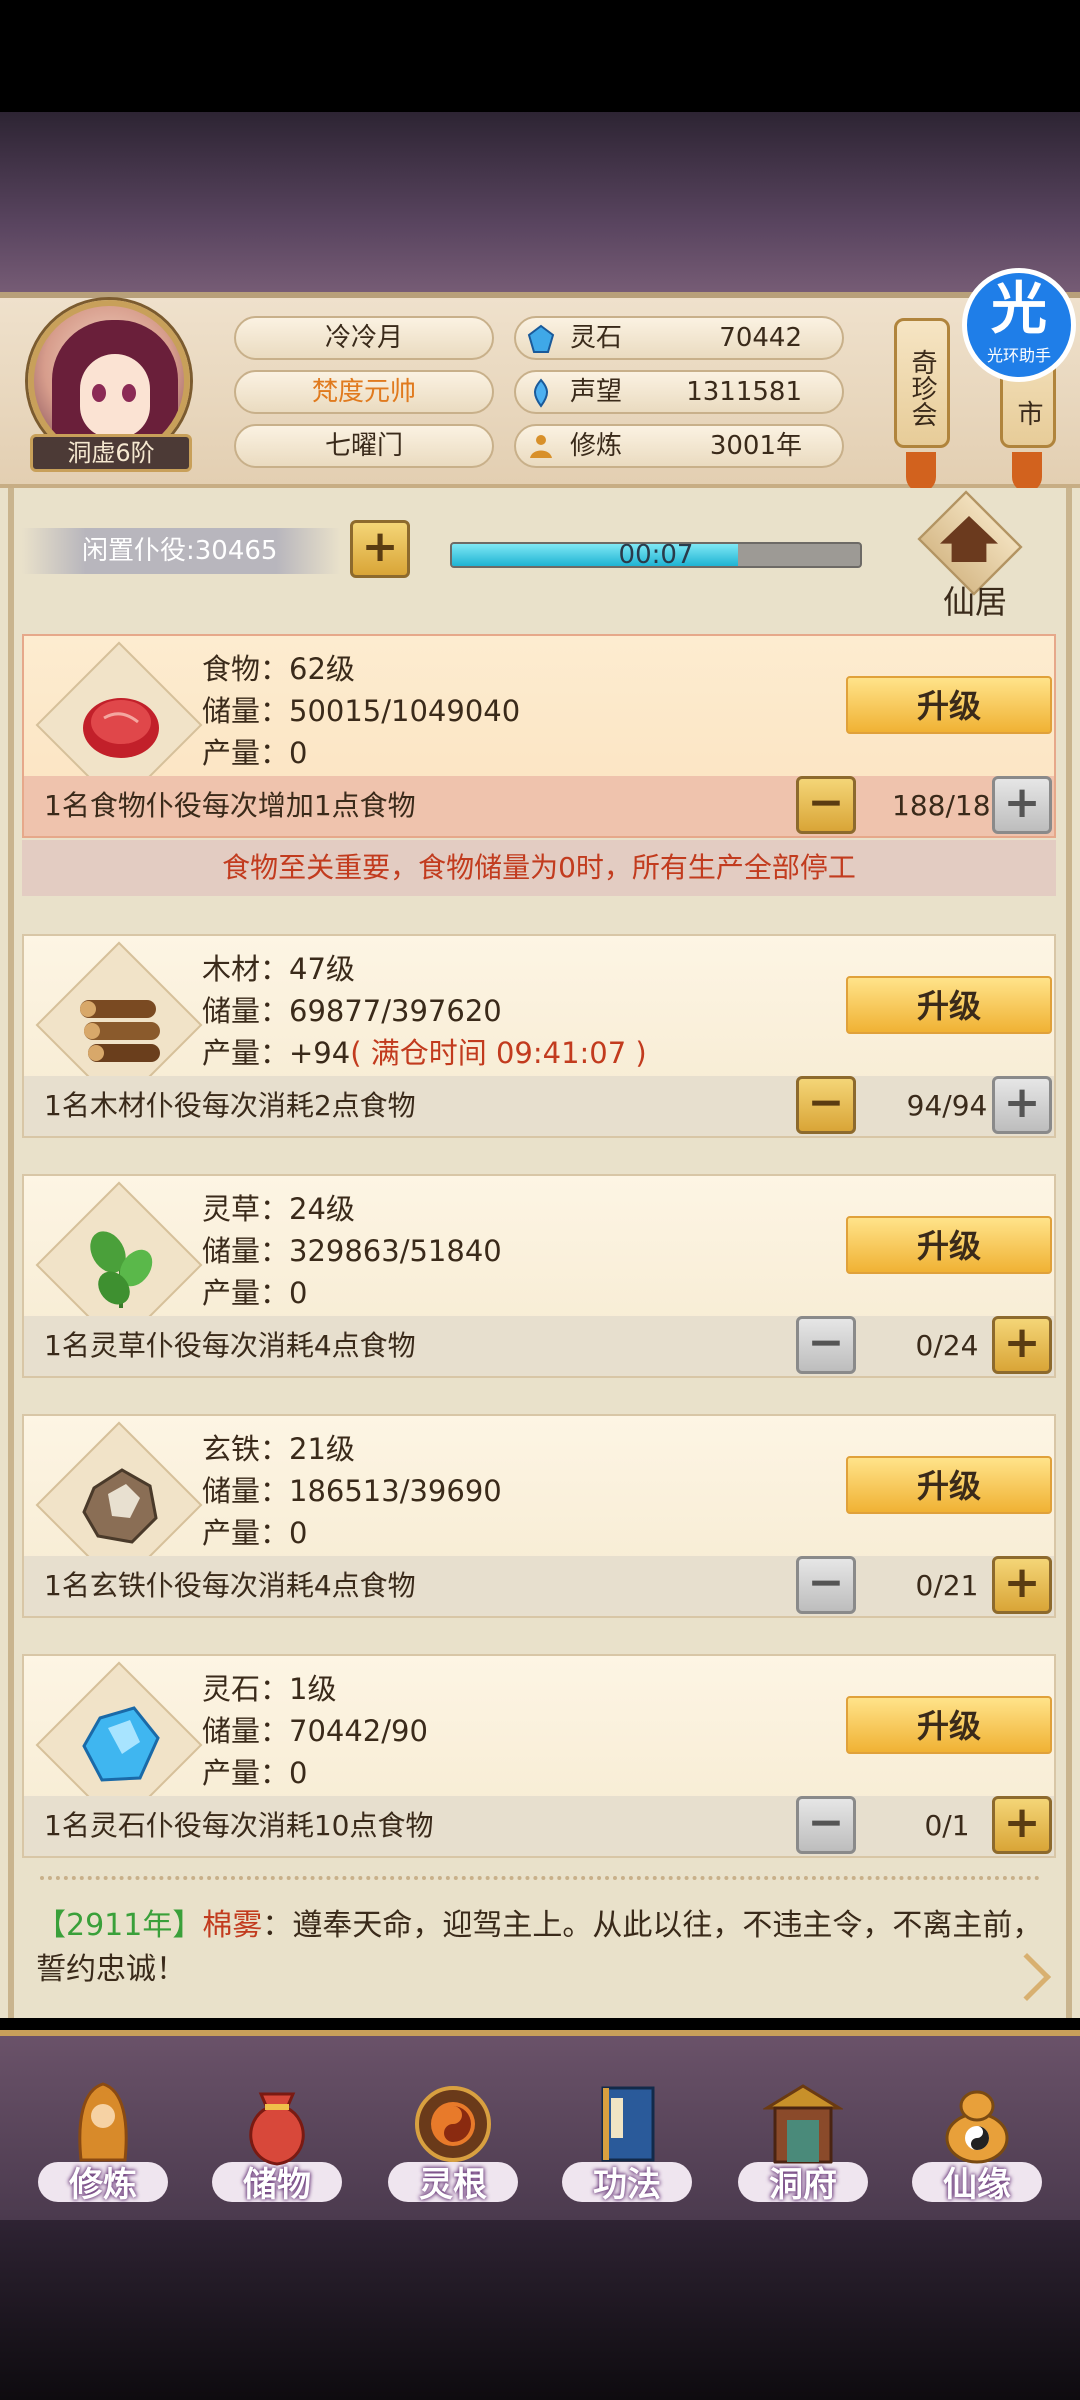  Describe the element at coordinates (950, 805) in the screenshot. I see `servant-count: 188/188` at that location.